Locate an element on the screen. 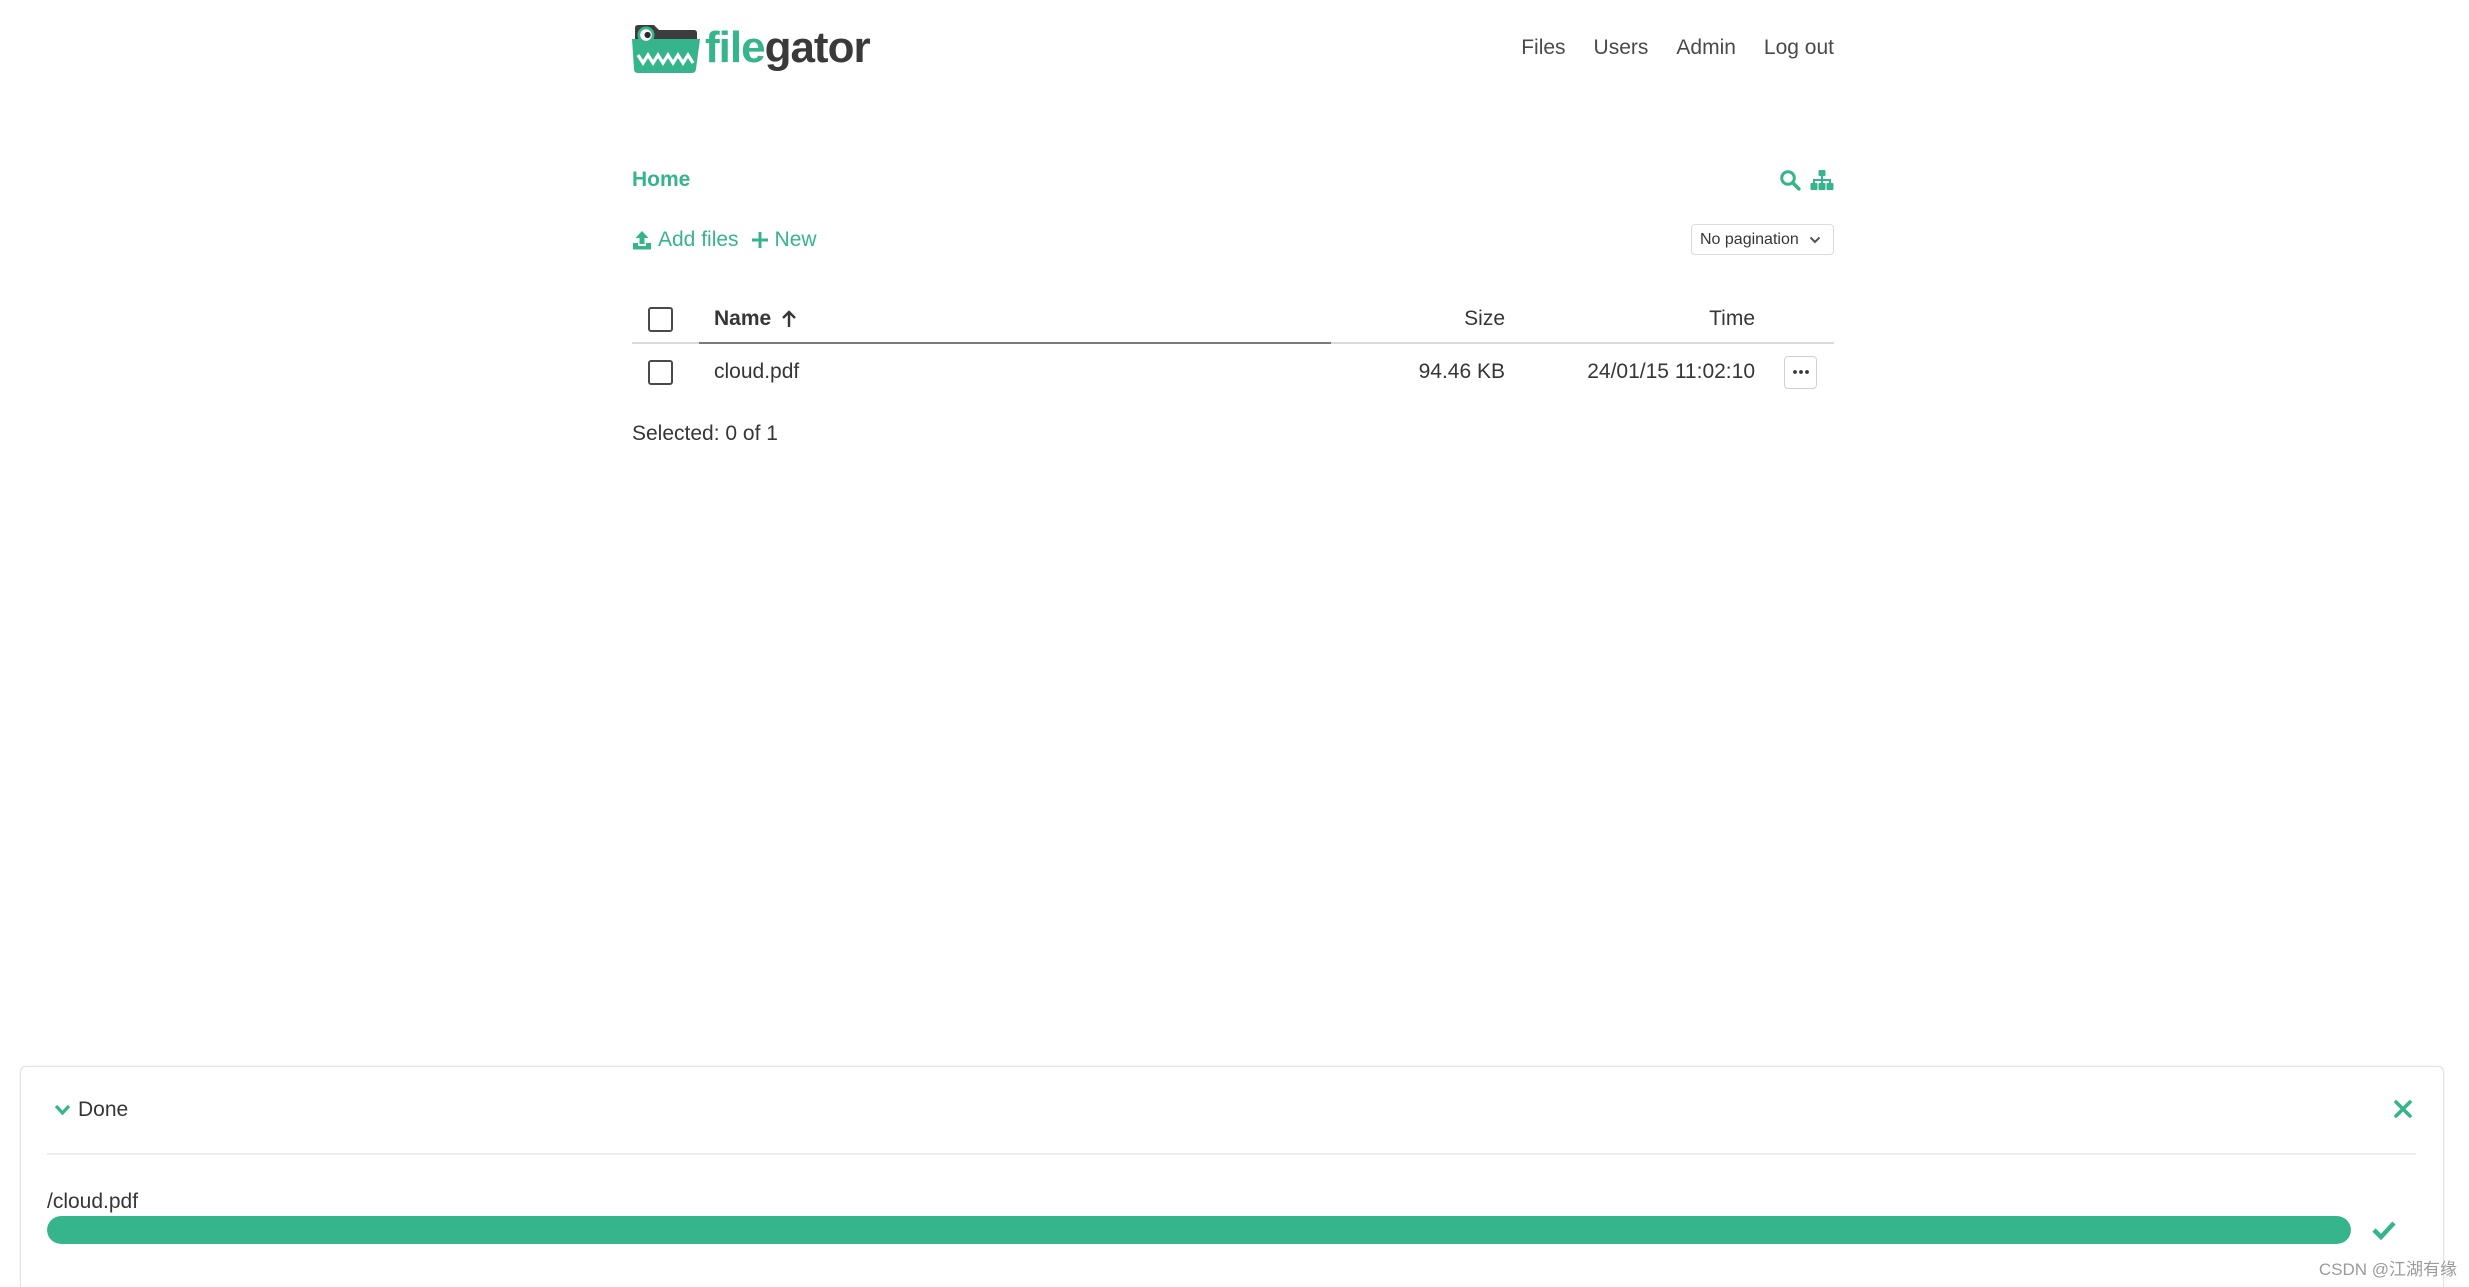  column-header-time: Time is located at coordinates (1645, 320).